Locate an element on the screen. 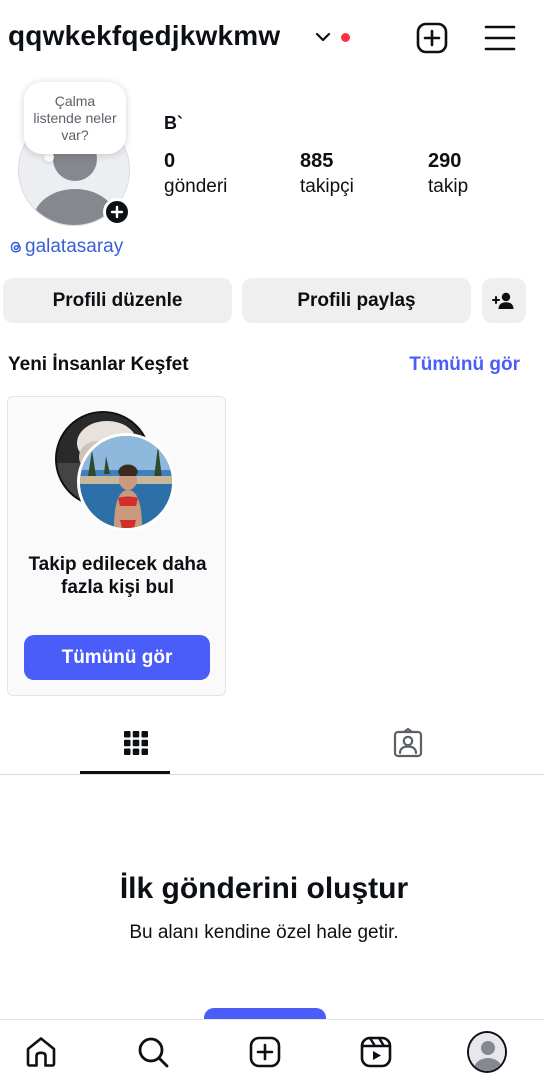 The width and height of the screenshot is (544, 1080). profile-header: qqwkekfqedjkwkmw is located at coordinates (272, 39).